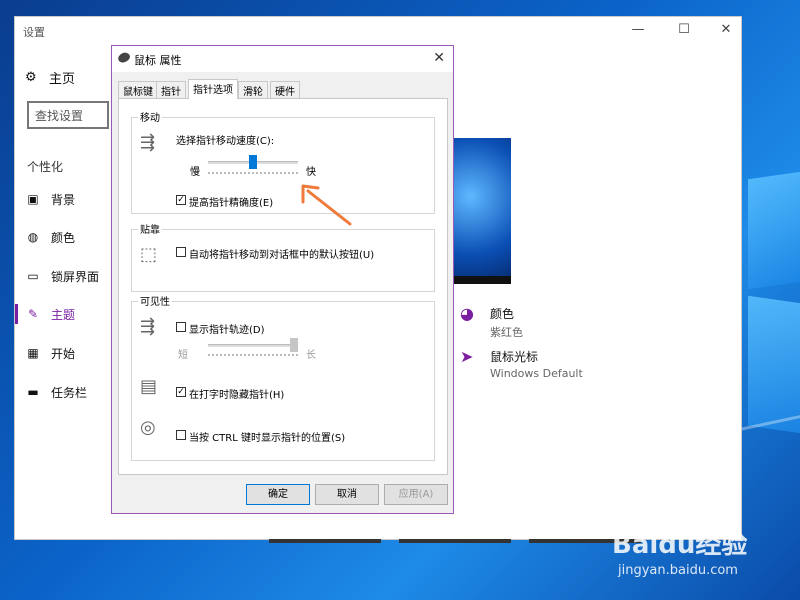 This screenshot has width=800, height=600. Describe the element at coordinates (181, 435) in the screenshot. I see `ctrl-locate-checkbox` at that location.